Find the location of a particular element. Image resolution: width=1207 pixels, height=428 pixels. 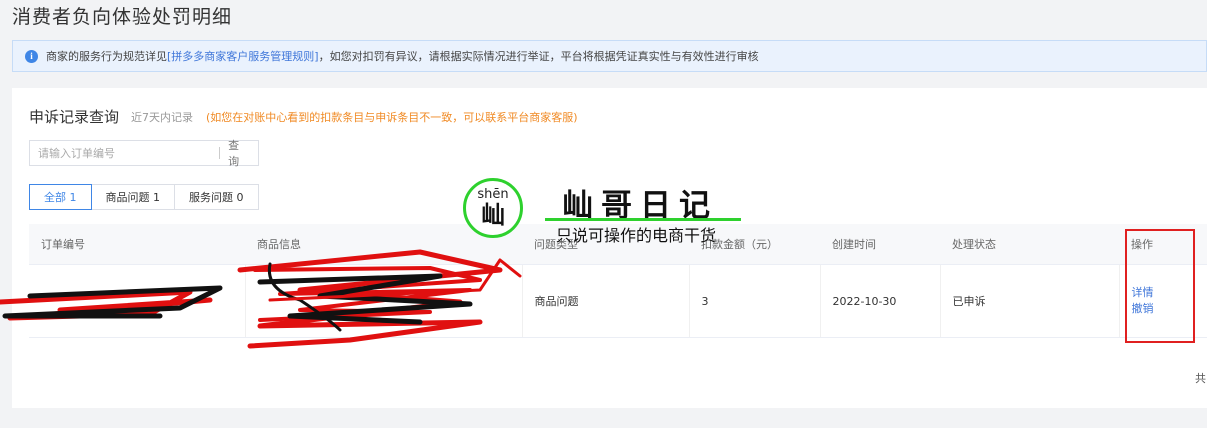

range-label: 近7天内记录 is located at coordinates (162, 117).